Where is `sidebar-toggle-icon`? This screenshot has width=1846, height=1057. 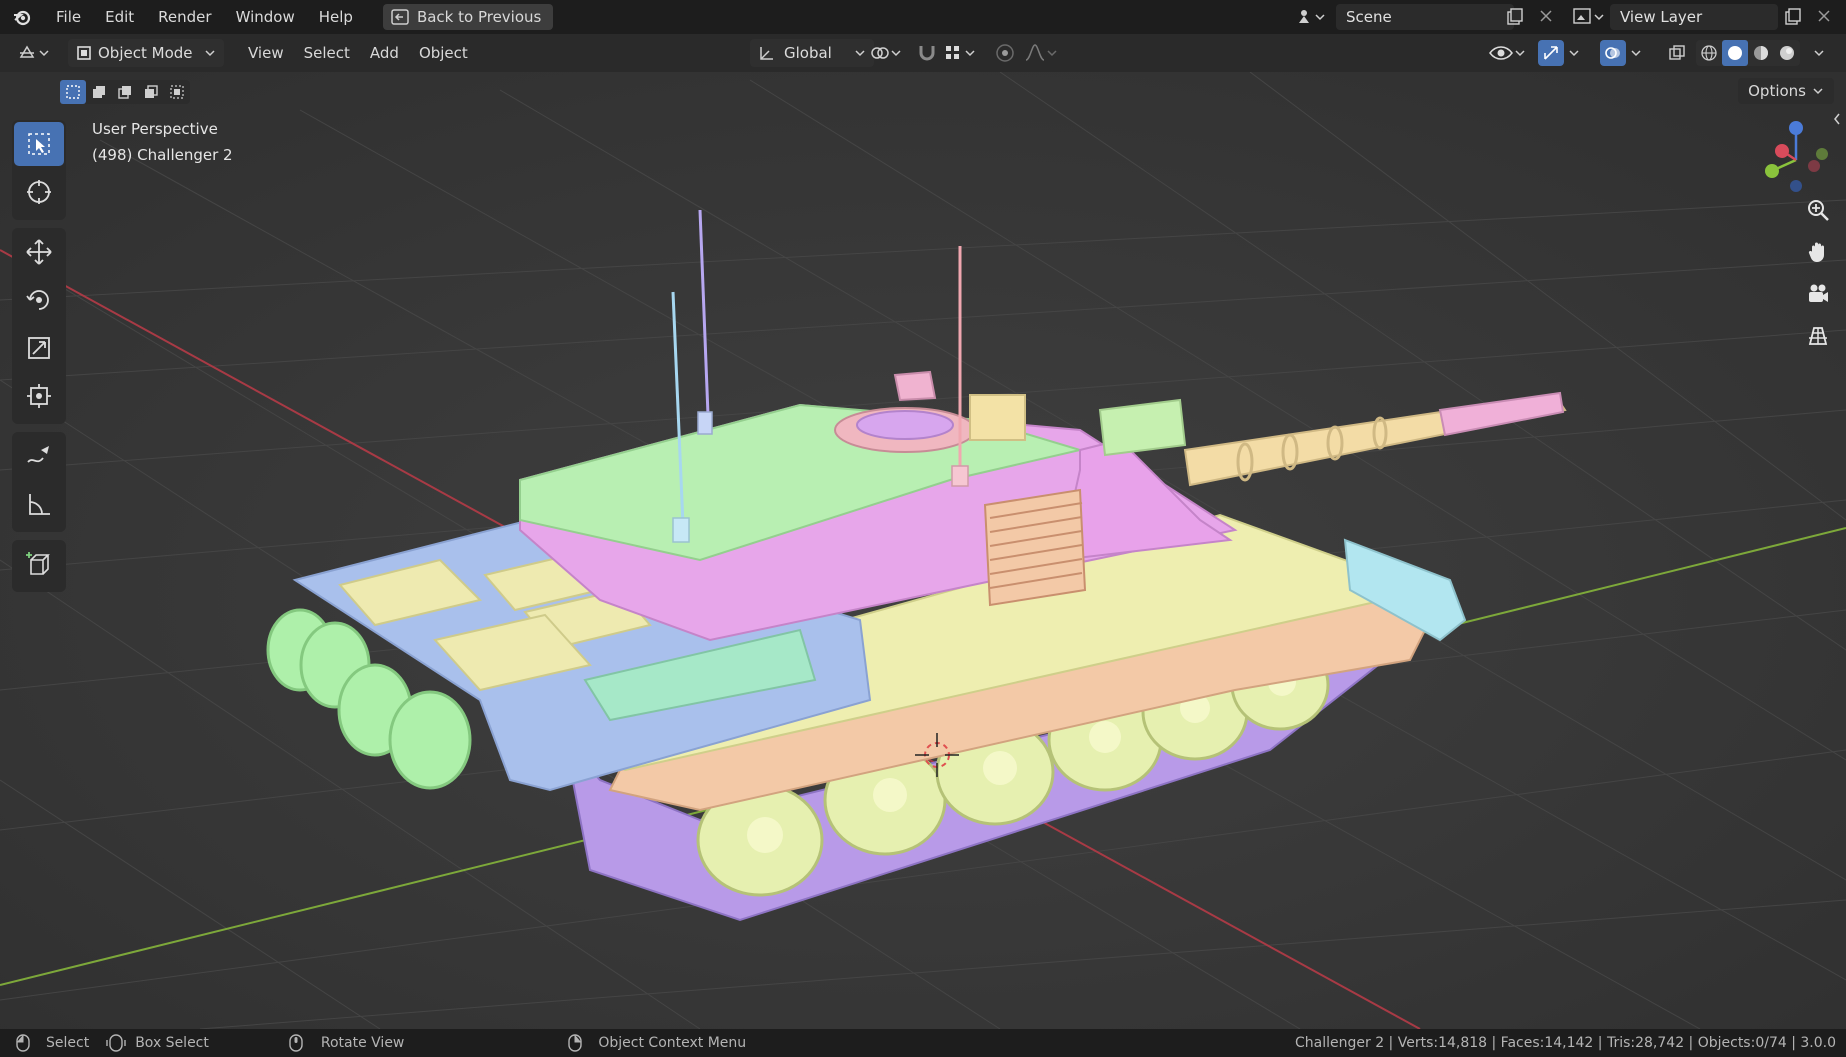 sidebar-toggle-icon is located at coordinates (1837, 121).